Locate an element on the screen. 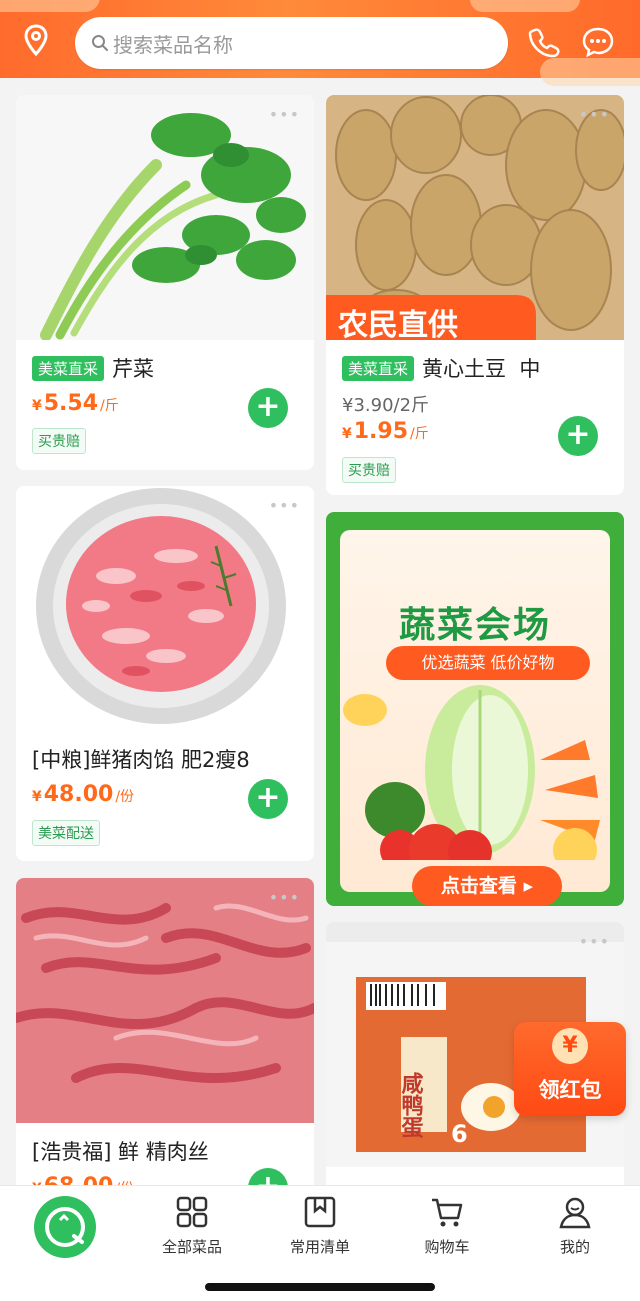 Image resolution: width=640 pixels, height=1301 pixels. product-card-pork-shreds: ••• [浩贵福] 鲜 精肉丝 ¥ 68.00 /份 + is located at coordinates (165, 1038).